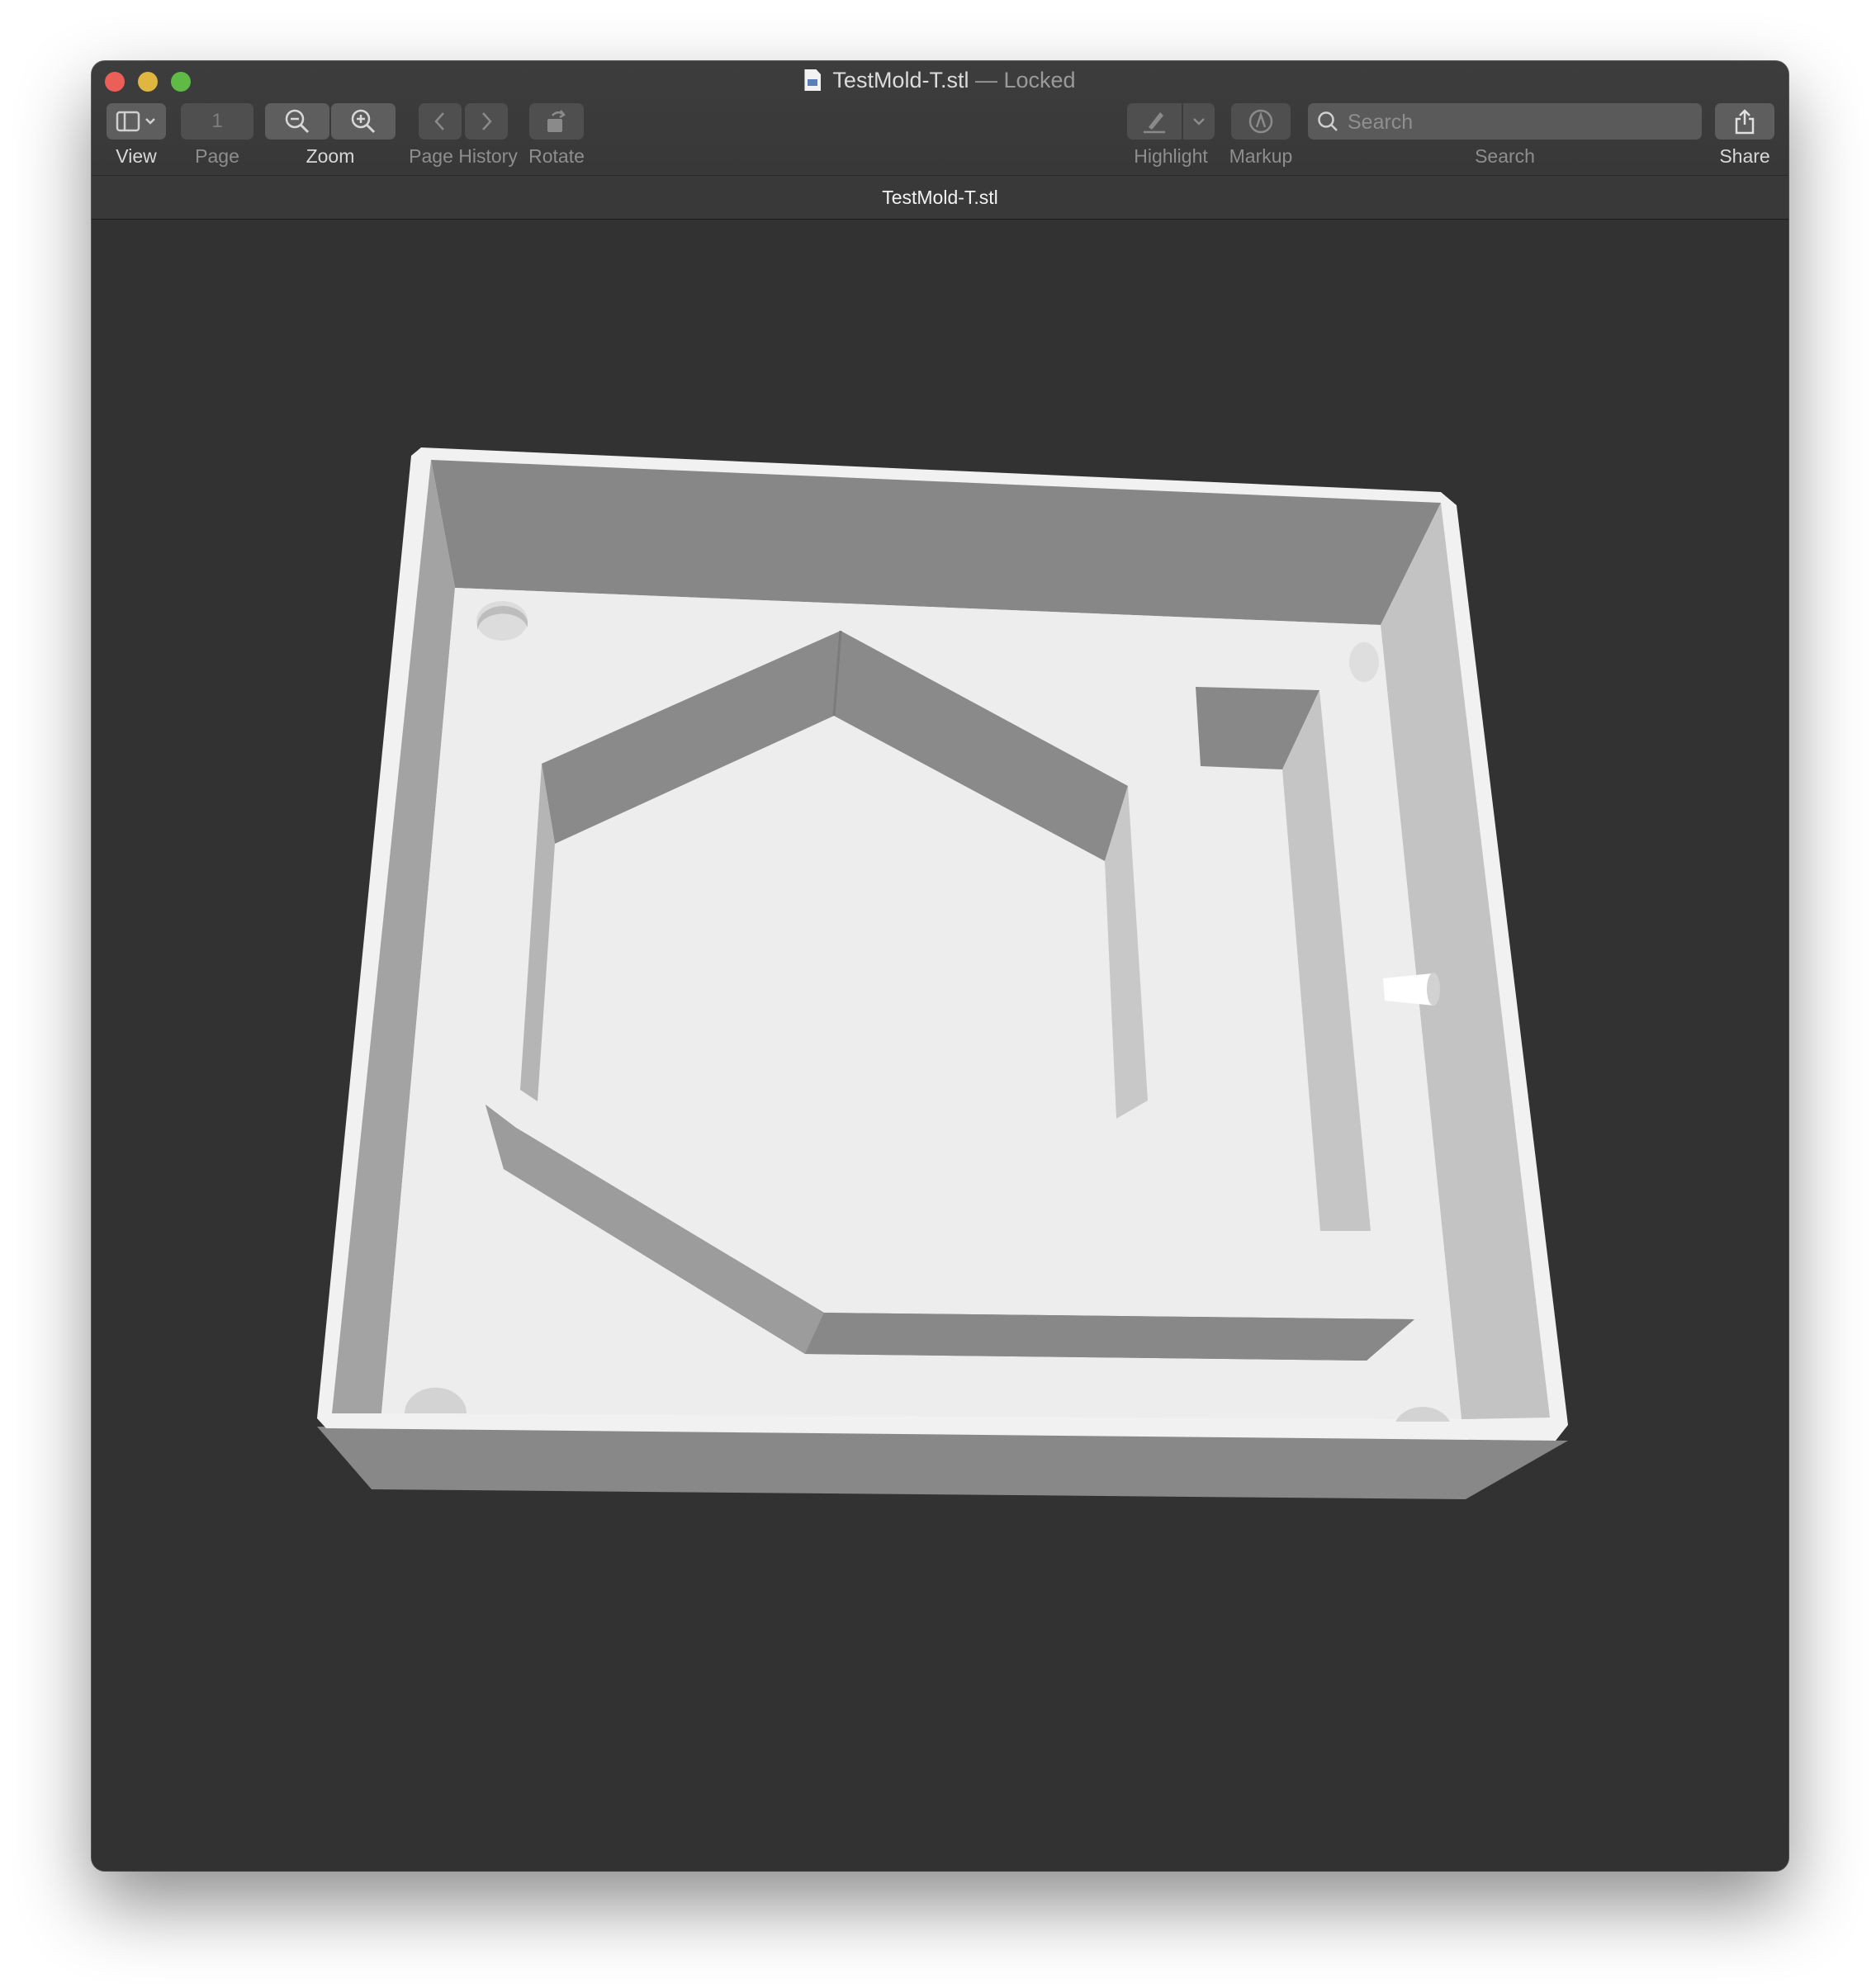  What do you see at coordinates (331, 156) in the screenshot?
I see `zoom-label: Zoom` at bounding box center [331, 156].